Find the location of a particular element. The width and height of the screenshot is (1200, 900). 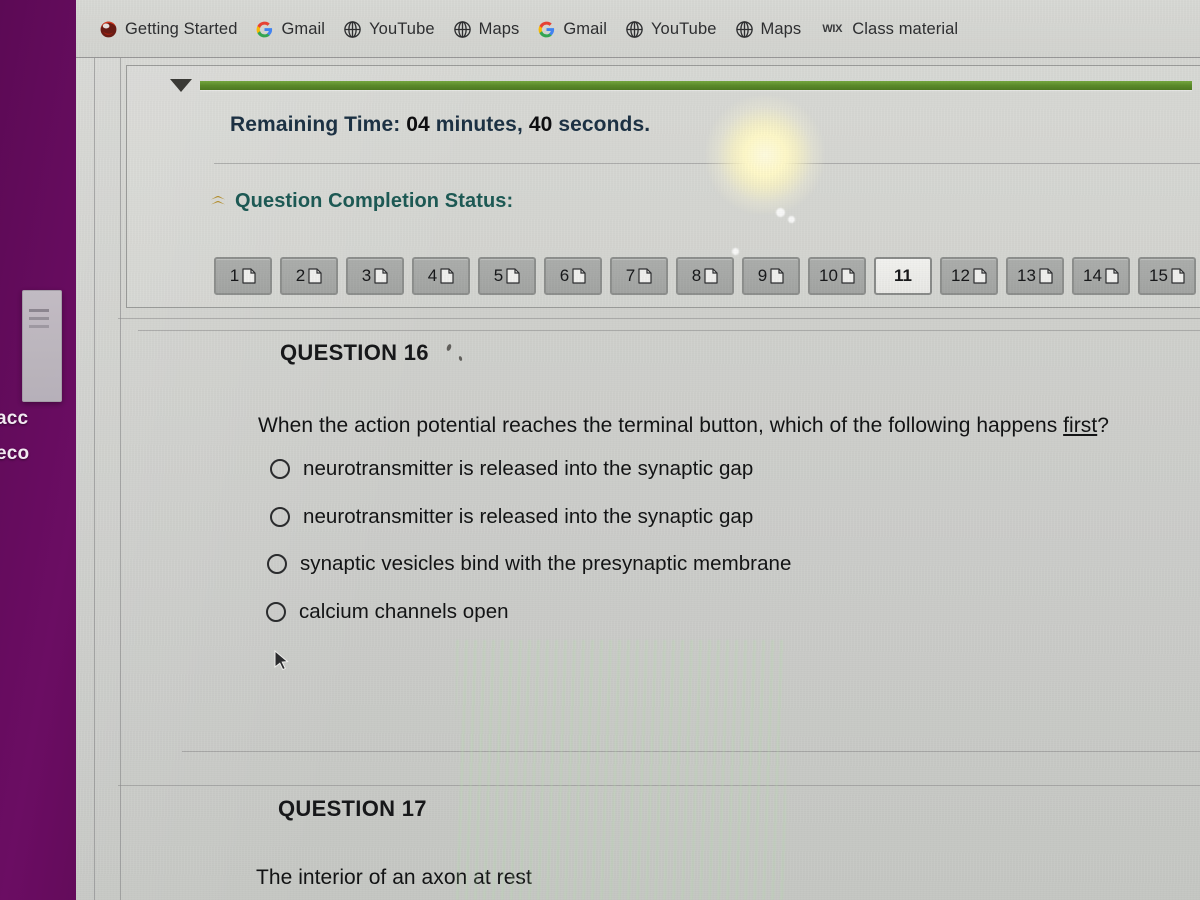

qnum-label: 3 is located at coordinates (366, 275).